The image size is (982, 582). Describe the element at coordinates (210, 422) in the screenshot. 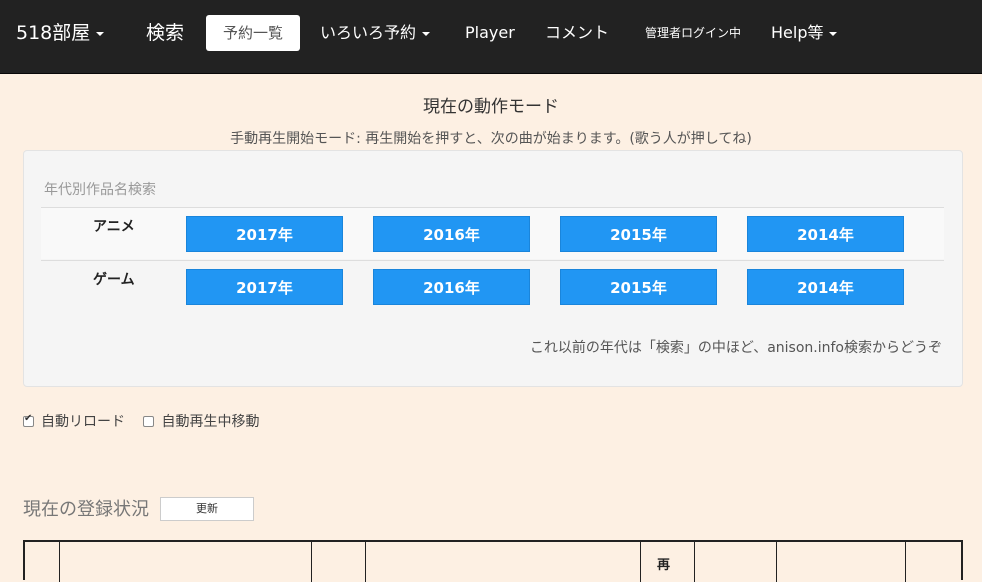

I see `auto-move-label: 自動再生中移動` at that location.